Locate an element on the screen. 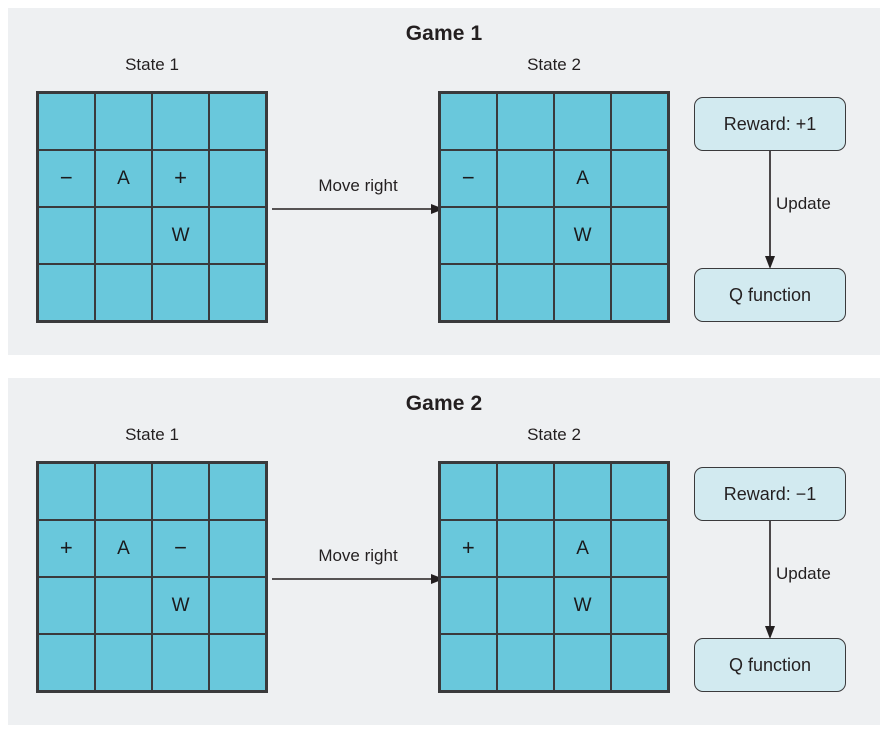 The image size is (888, 731). game-title: Game 2 is located at coordinates (444, 403).